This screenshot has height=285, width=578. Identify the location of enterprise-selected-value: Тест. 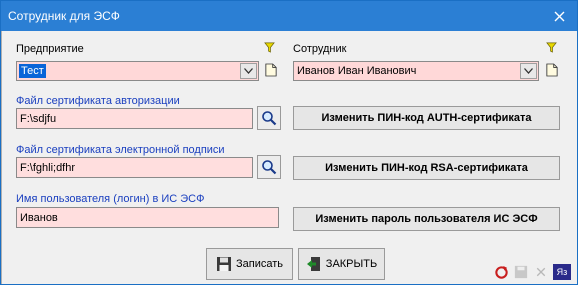
(32, 71).